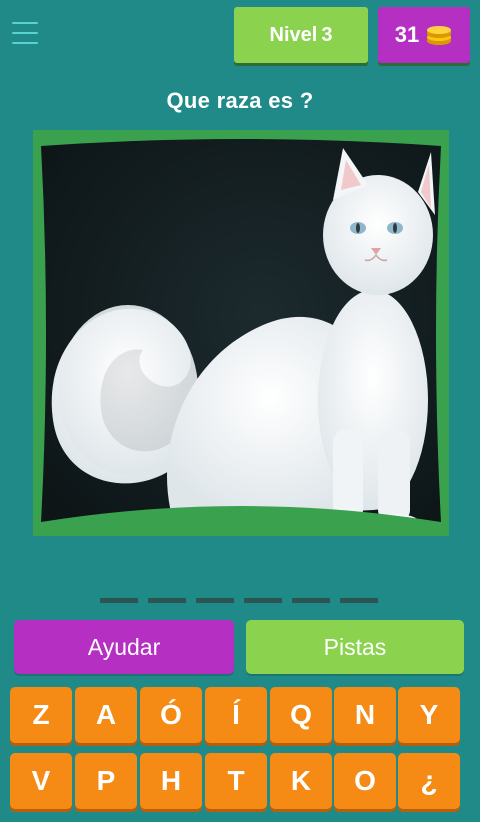 This screenshot has height=822, width=480. Describe the element at coordinates (240, 602) in the screenshot. I see `answer-slots` at that location.